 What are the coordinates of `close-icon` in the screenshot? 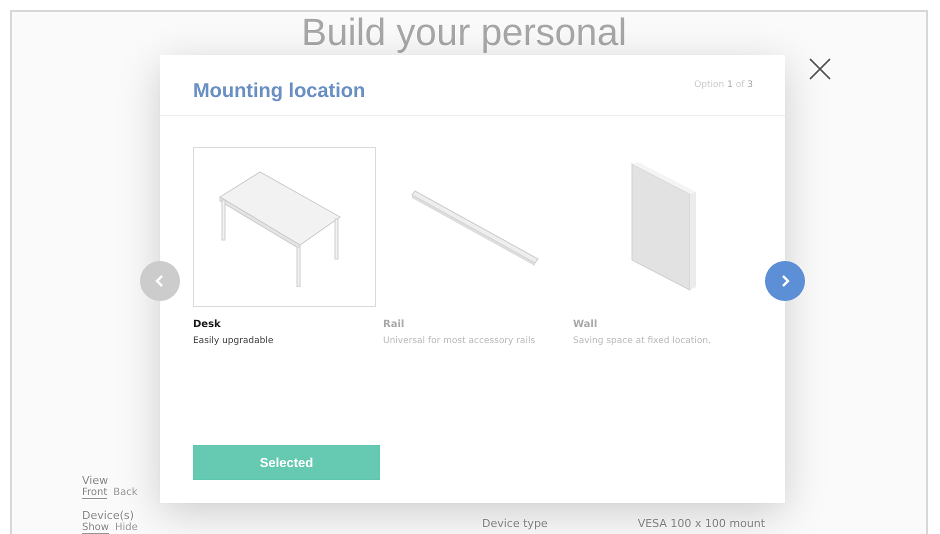 It's located at (820, 69).